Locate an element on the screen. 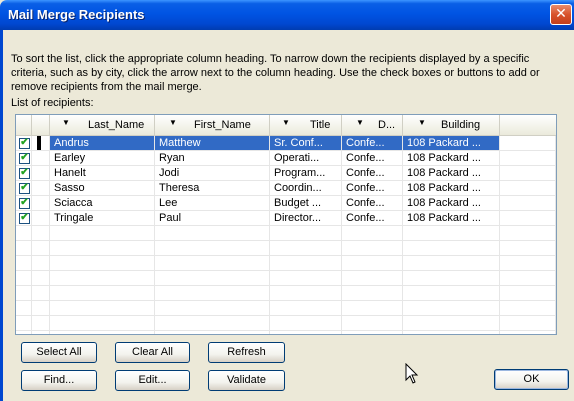  validate-button: Validate is located at coordinates (246, 380).